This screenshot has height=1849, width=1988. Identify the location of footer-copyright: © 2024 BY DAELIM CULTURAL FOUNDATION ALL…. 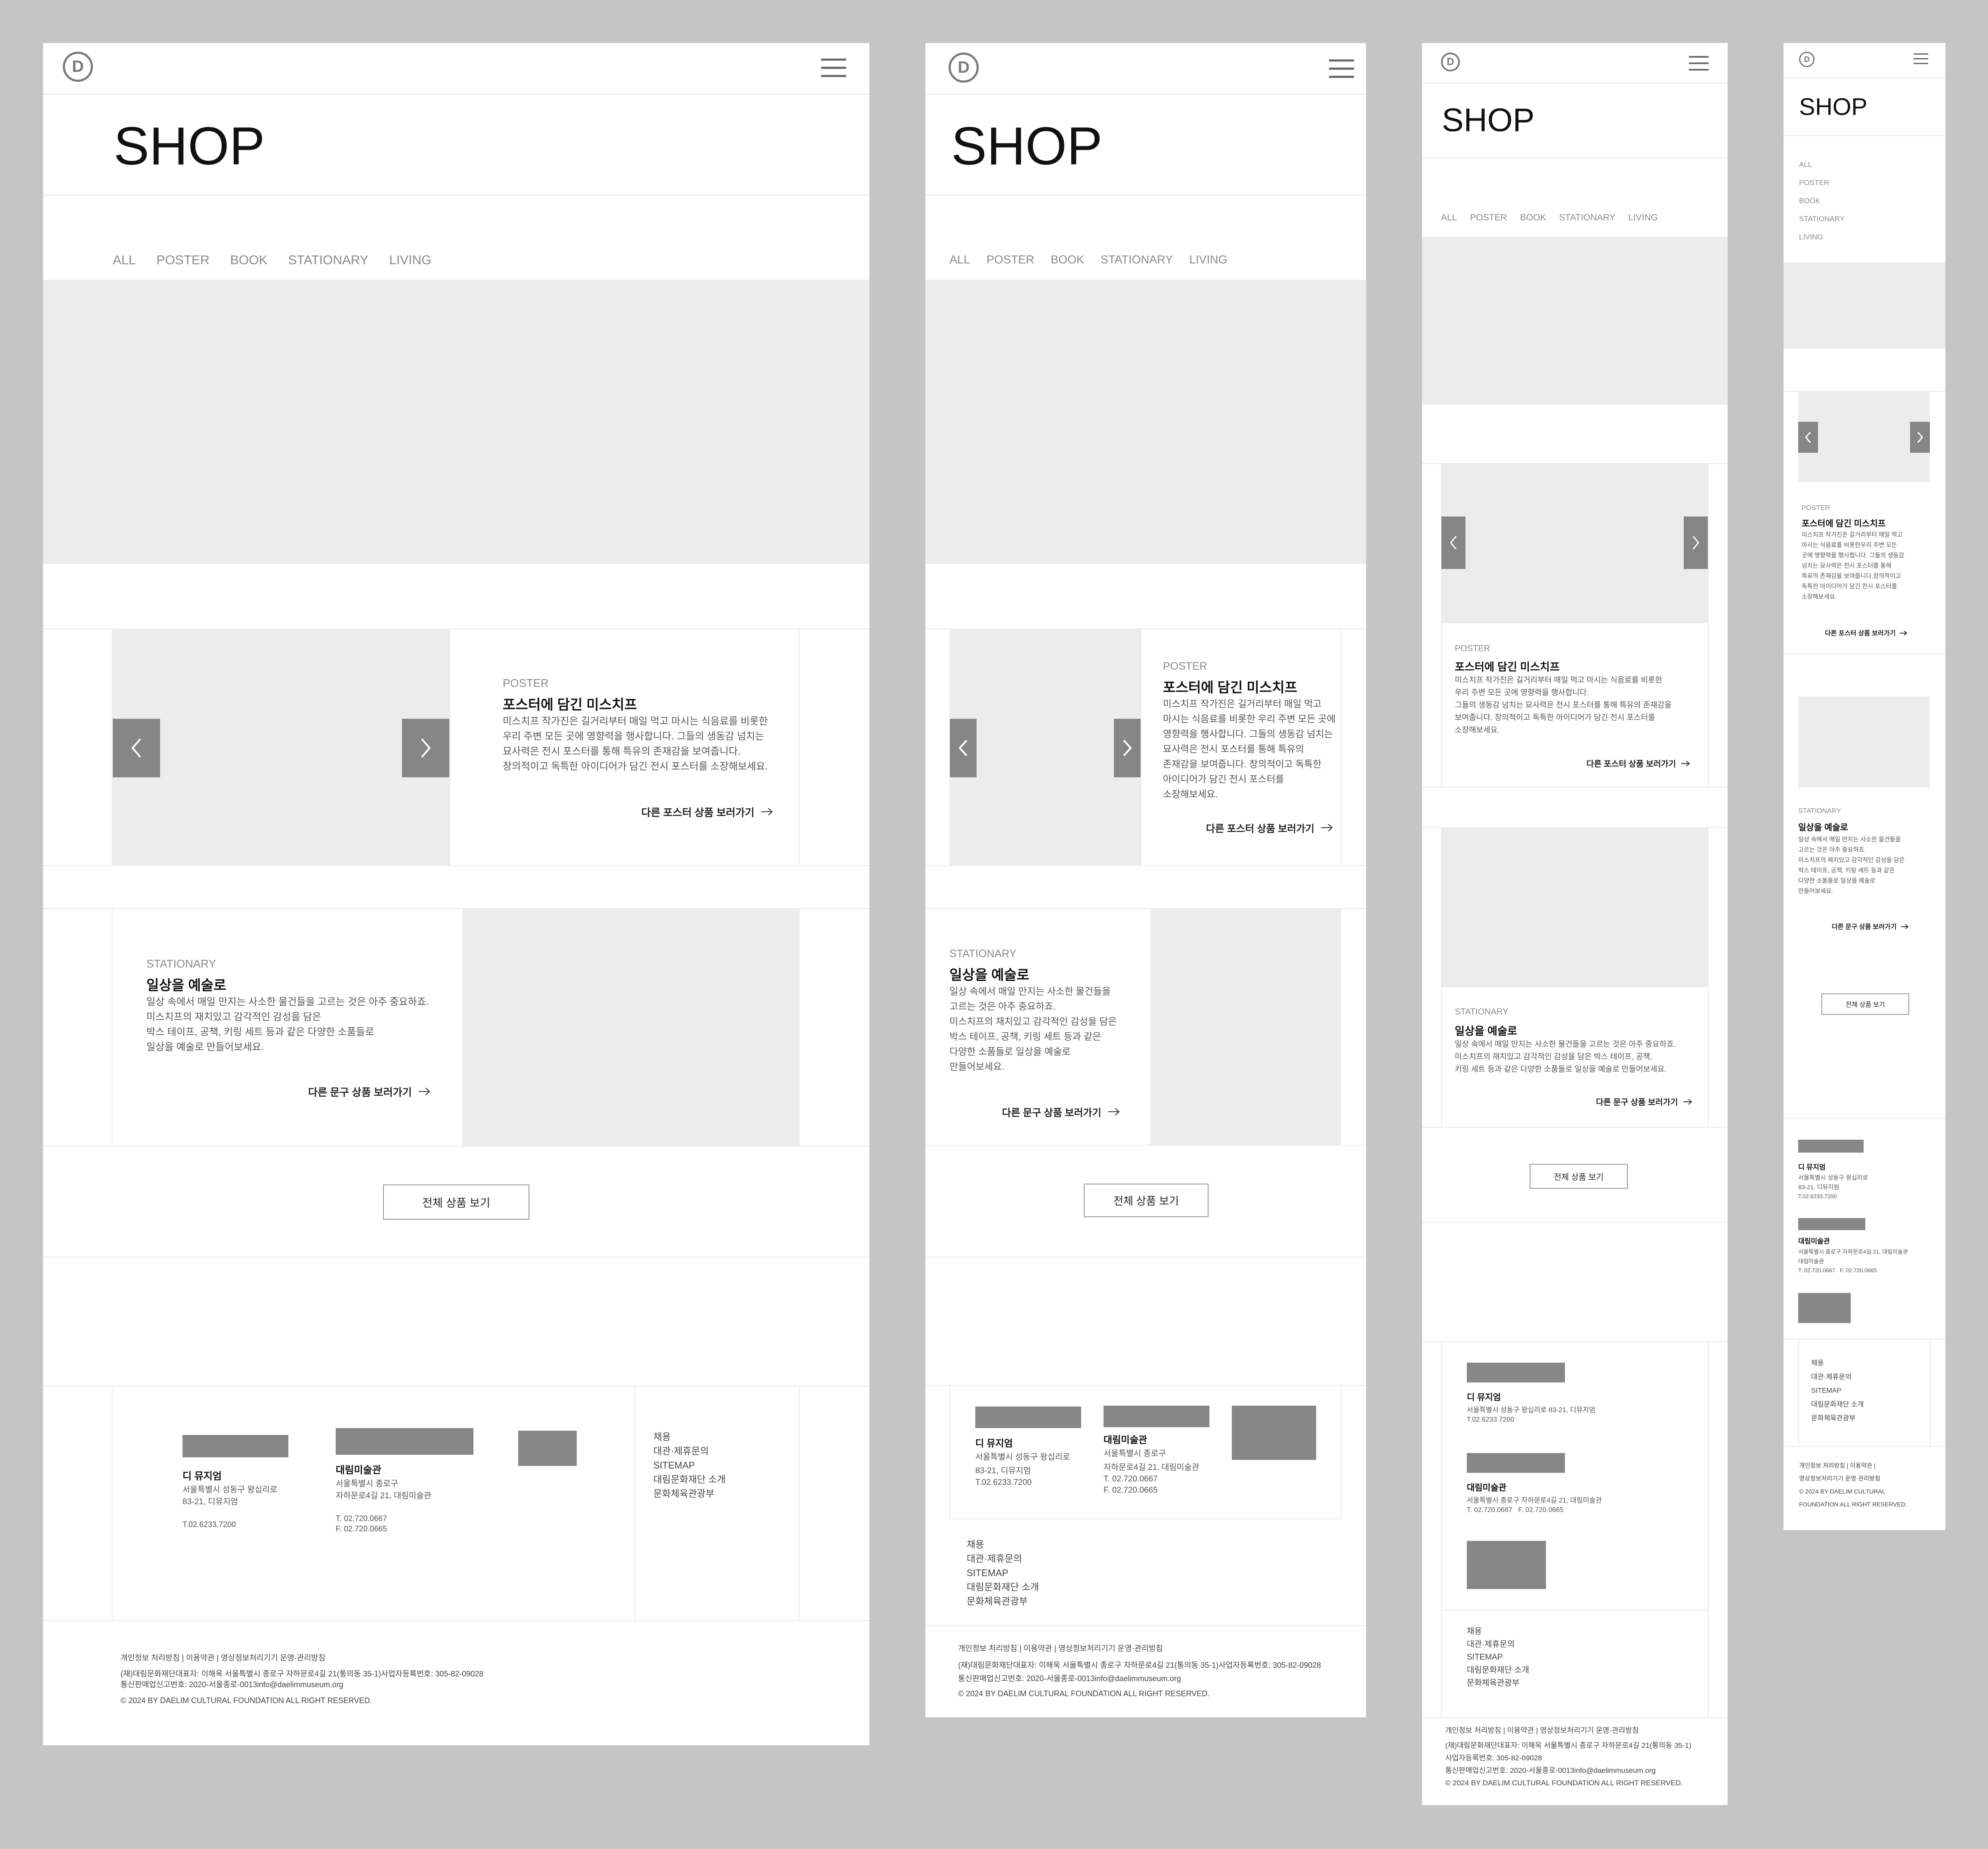
(246, 1700).